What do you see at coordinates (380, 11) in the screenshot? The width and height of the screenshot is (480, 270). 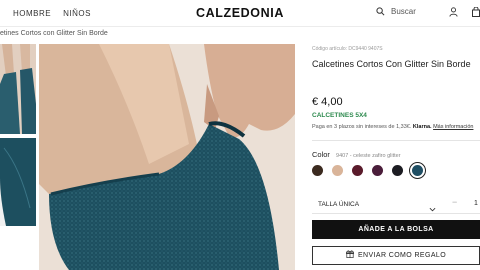 I see `search-icon` at bounding box center [380, 11].